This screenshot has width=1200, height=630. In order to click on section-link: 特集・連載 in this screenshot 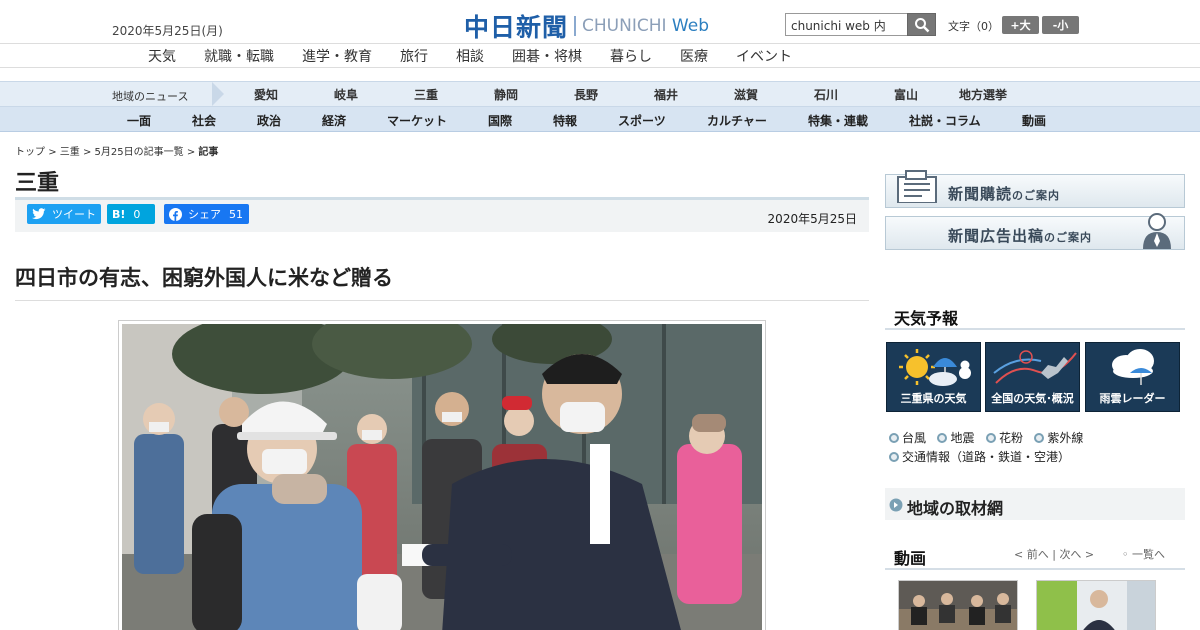, I will do `click(838, 120)`.